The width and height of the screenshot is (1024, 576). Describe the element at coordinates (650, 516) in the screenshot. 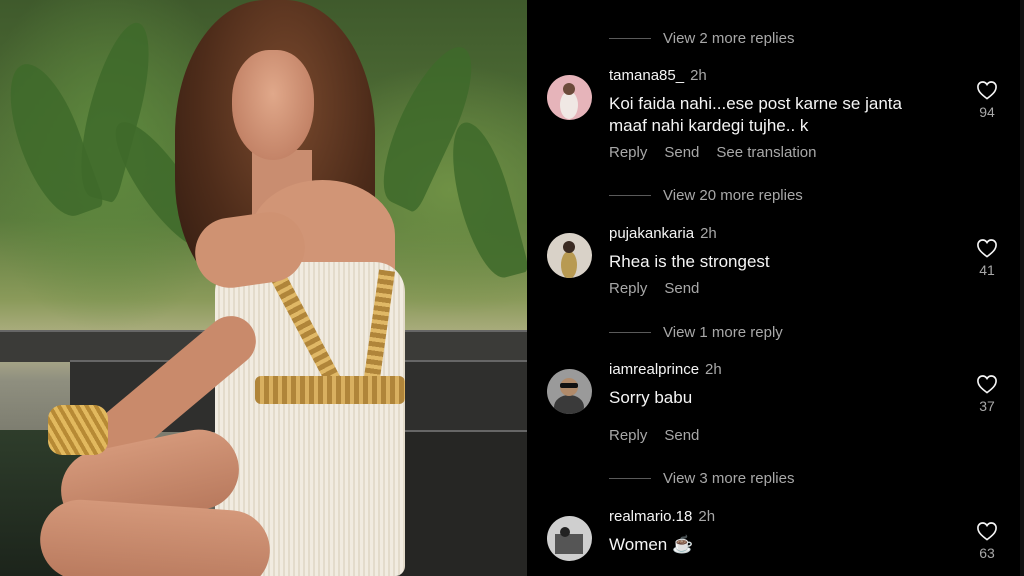

I see `username: realmario.18` at that location.